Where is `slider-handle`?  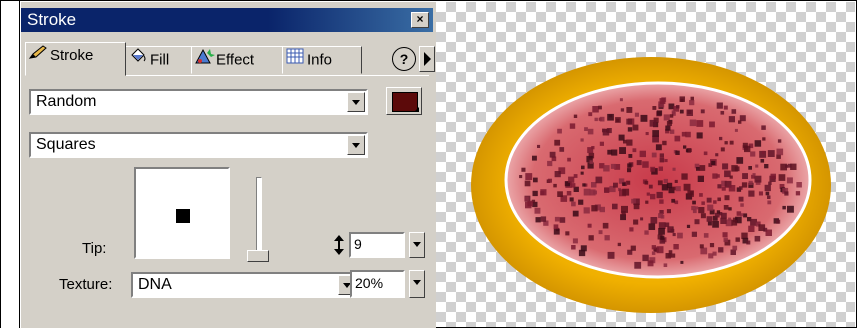 slider-handle is located at coordinates (258, 256).